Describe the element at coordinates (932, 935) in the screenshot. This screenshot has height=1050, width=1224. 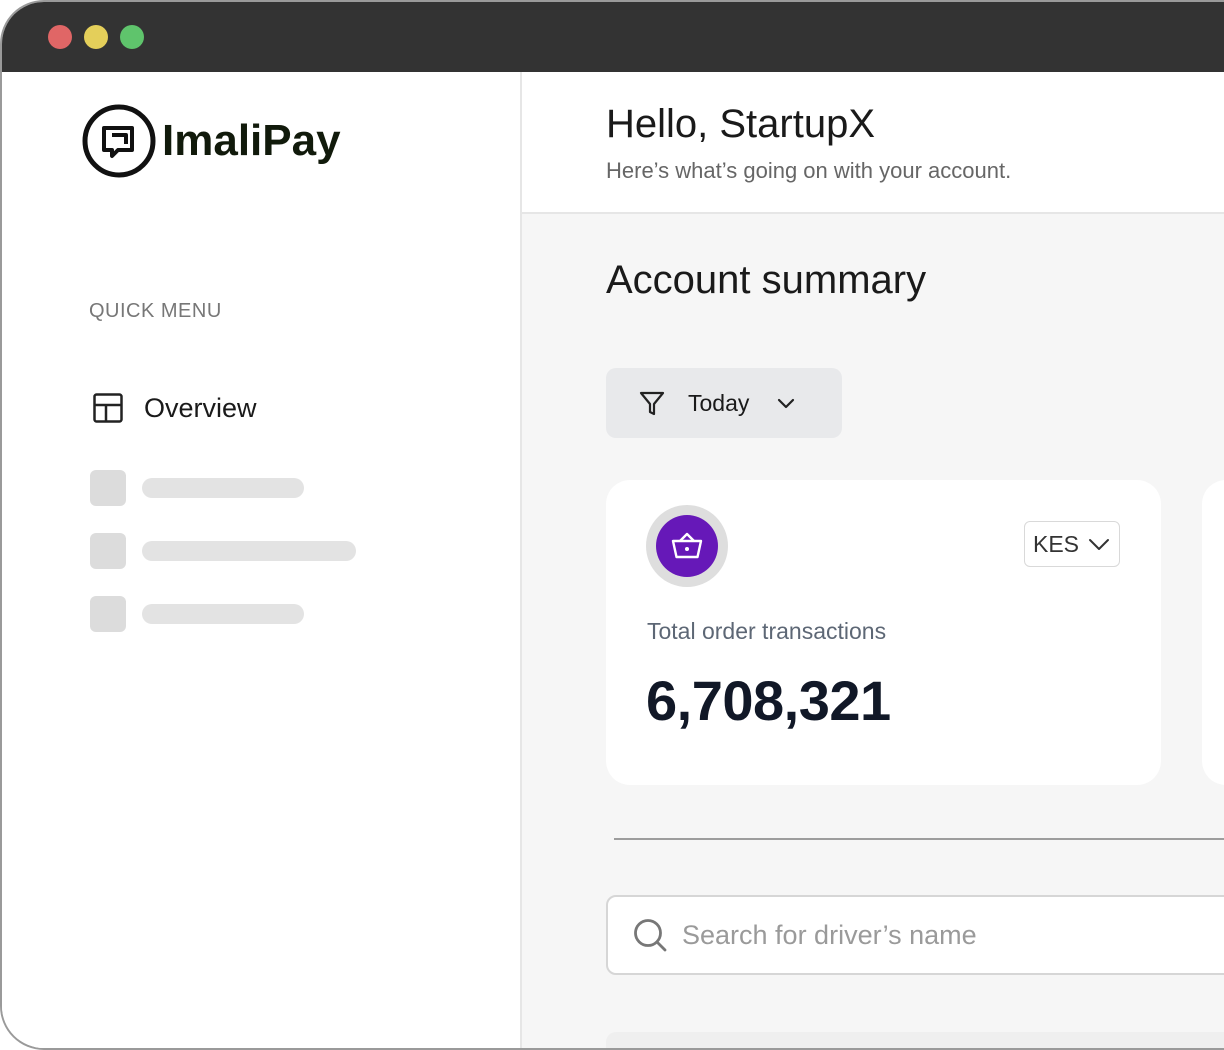
I see `driver-search-input` at that location.